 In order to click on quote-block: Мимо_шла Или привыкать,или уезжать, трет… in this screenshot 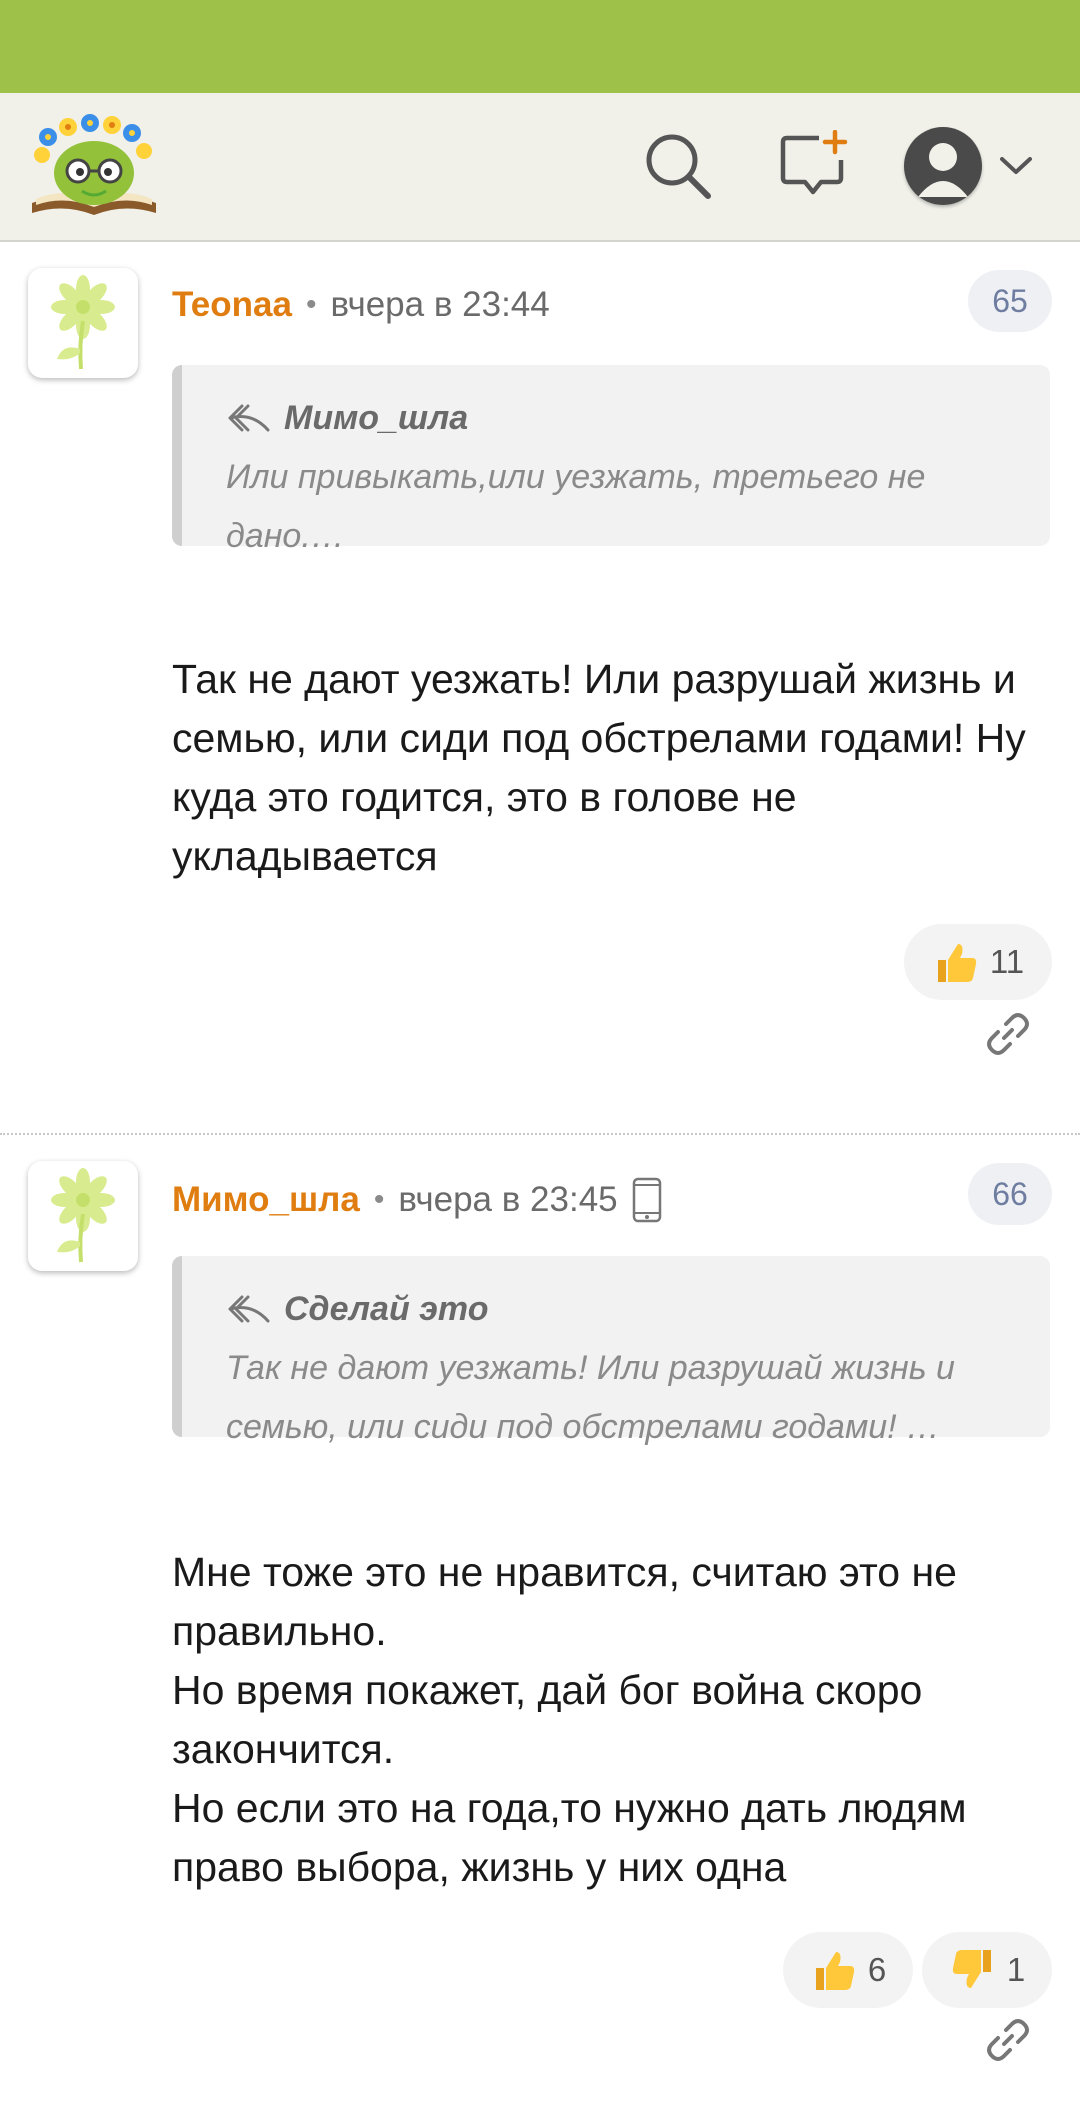, I will do `click(611, 460)`.